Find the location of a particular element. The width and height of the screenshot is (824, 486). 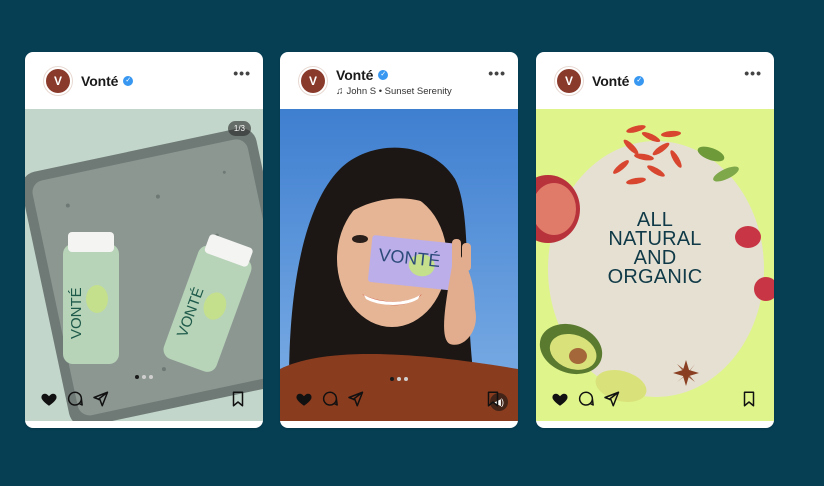

music-note-icon: ♫ is located at coordinates (340, 91).